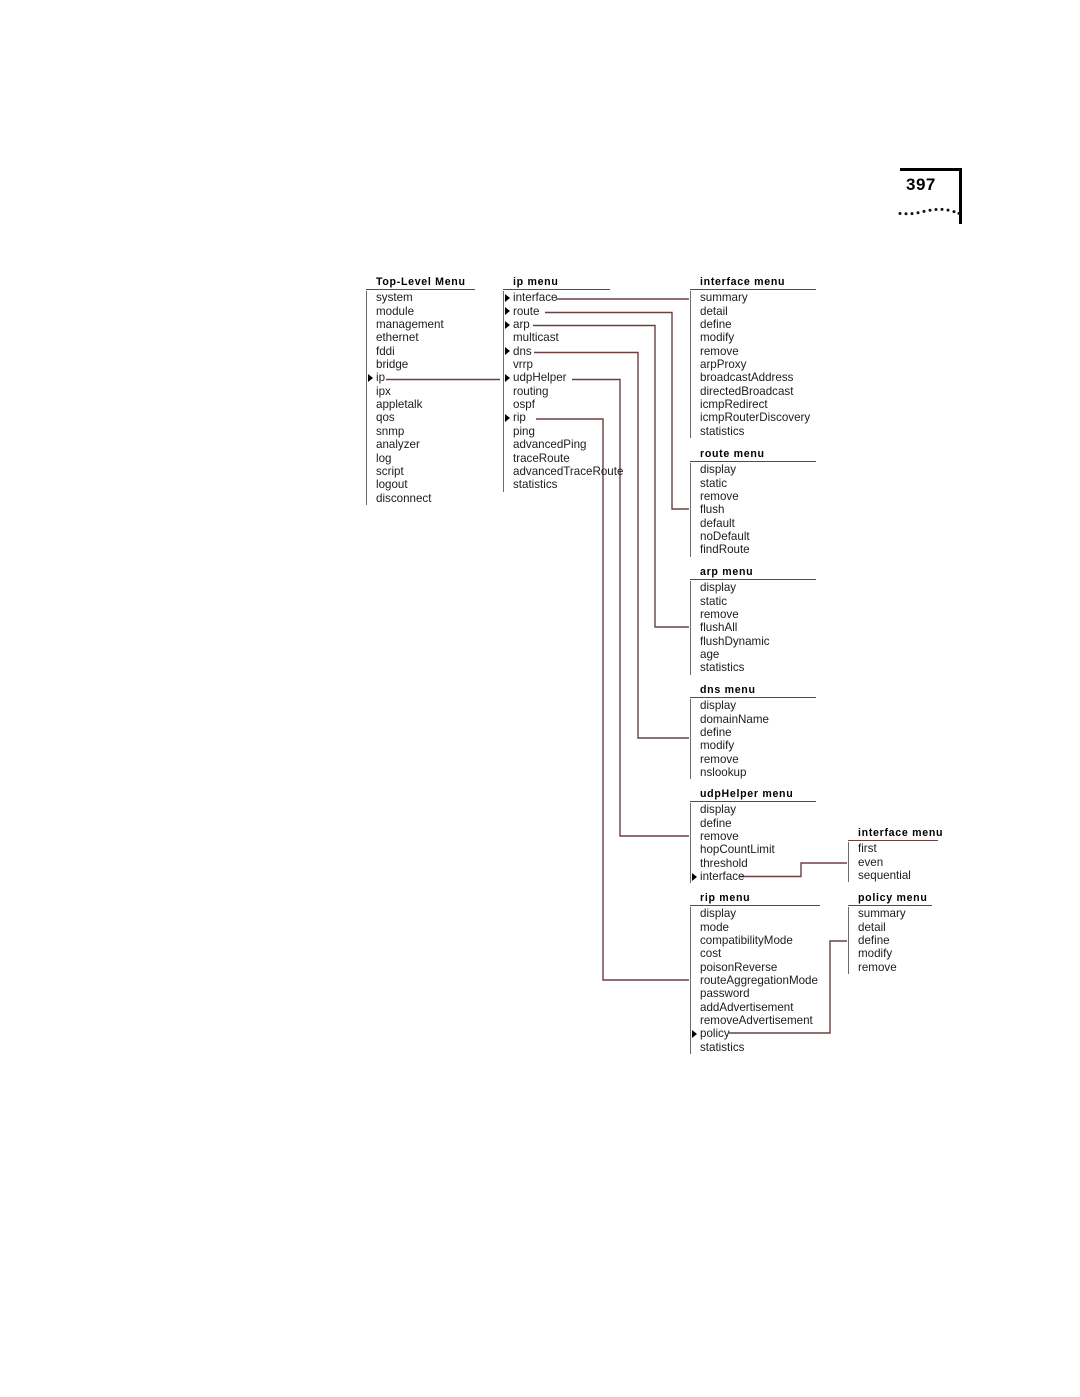 The image size is (1080, 1397). Describe the element at coordinates (425, 471) in the screenshot. I see `menu-item: script` at that location.